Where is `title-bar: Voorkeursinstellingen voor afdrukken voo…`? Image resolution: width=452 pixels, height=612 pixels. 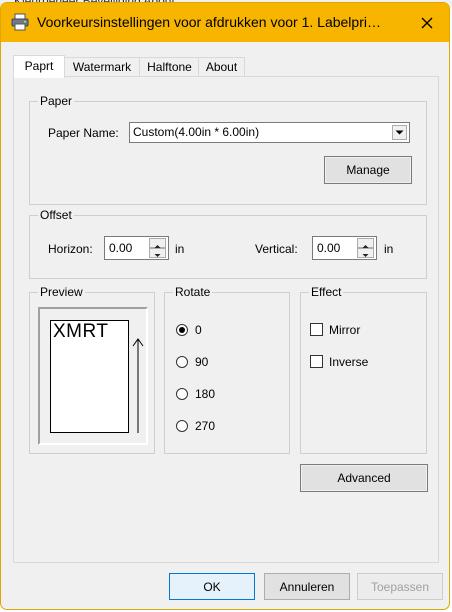 title-bar: Voorkeursinstellingen voor afdrukken voo… is located at coordinates (225, 22).